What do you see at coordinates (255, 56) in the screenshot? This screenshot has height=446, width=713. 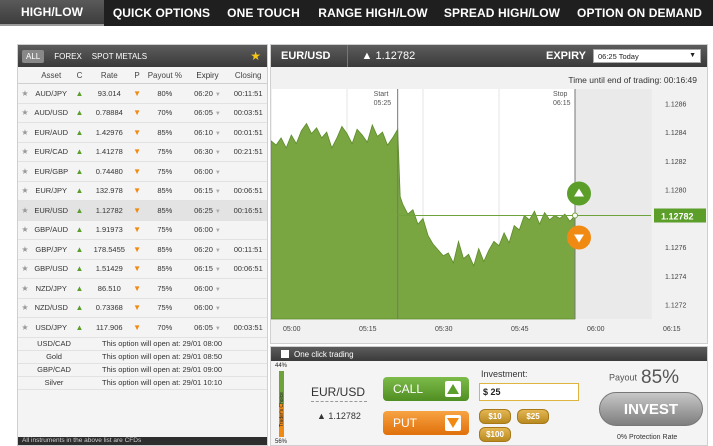 I see `favorites-star-icon: ★` at bounding box center [255, 56].